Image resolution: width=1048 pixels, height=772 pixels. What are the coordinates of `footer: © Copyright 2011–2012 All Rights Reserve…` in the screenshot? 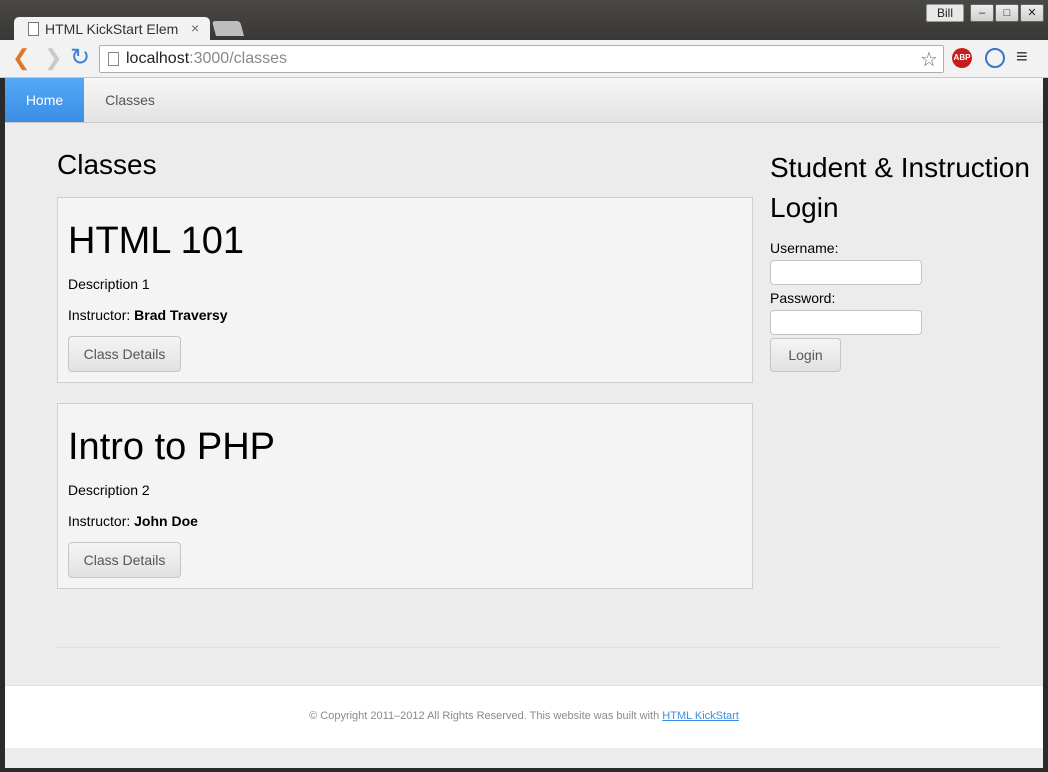 It's located at (524, 716).